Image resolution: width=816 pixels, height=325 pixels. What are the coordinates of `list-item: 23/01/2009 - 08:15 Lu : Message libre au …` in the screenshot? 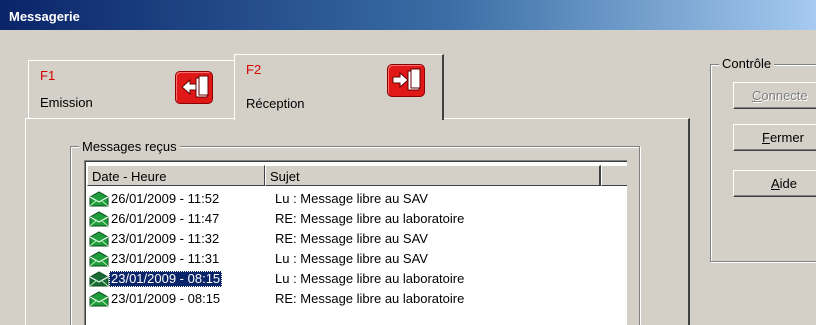 It's located at (354, 279).